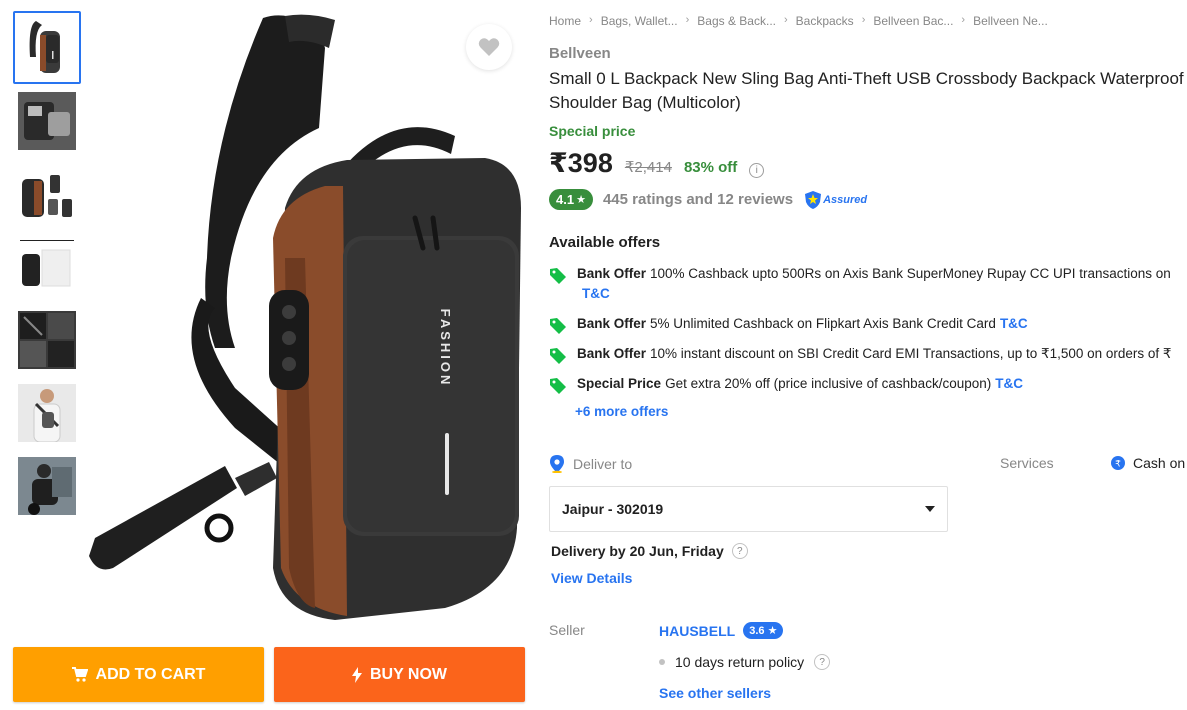  Describe the element at coordinates (710, 167) in the screenshot. I see `discount-percent: 83% off` at that location.